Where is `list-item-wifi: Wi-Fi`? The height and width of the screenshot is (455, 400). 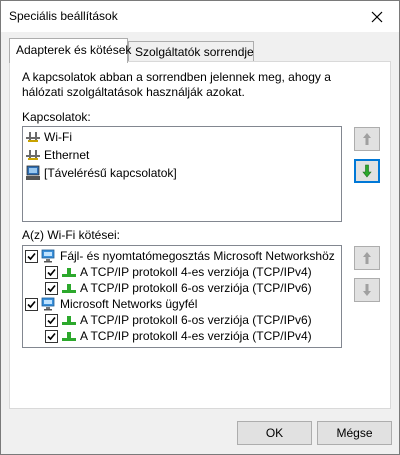
list-item-wifi: Wi-Fi is located at coordinates (48, 137).